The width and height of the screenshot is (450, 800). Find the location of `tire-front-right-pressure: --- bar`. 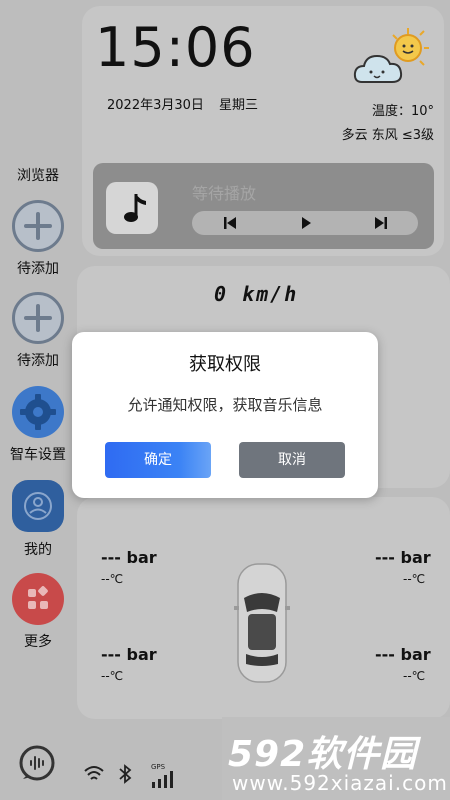

tire-front-right-pressure: --- bar is located at coordinates (403, 557).